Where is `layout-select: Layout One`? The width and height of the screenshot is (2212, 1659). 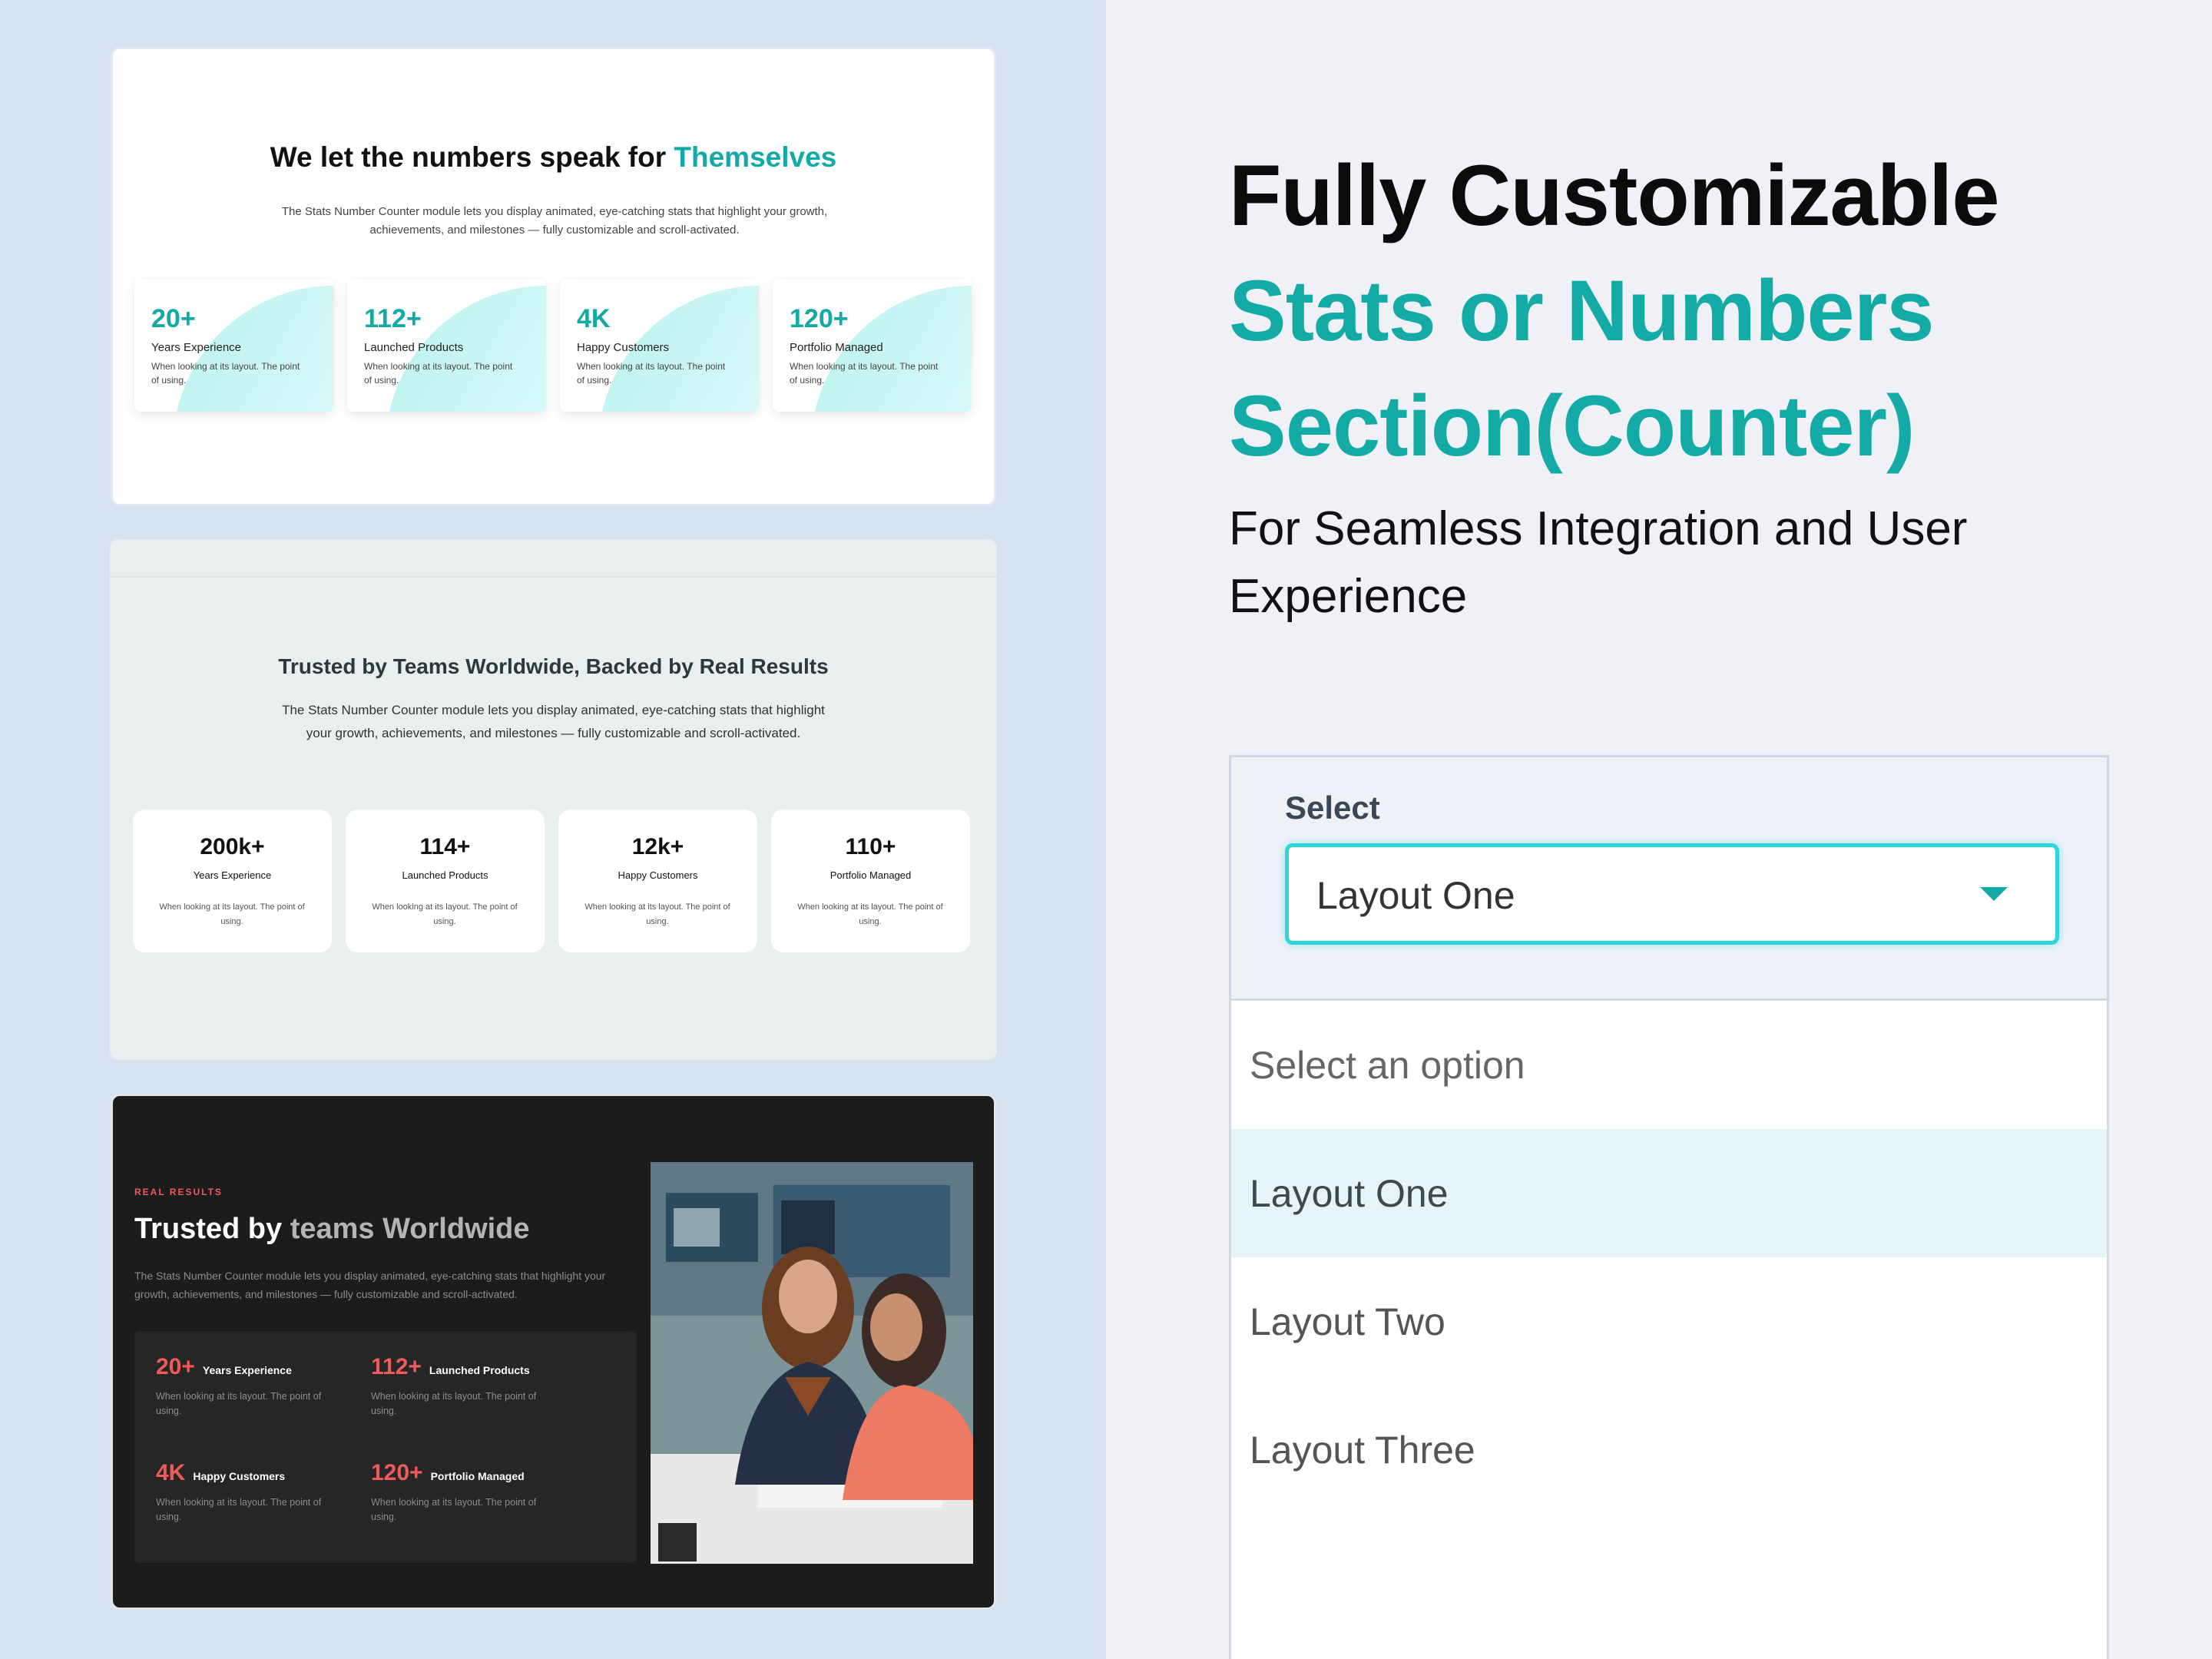 layout-select: Layout One is located at coordinates (1672, 894).